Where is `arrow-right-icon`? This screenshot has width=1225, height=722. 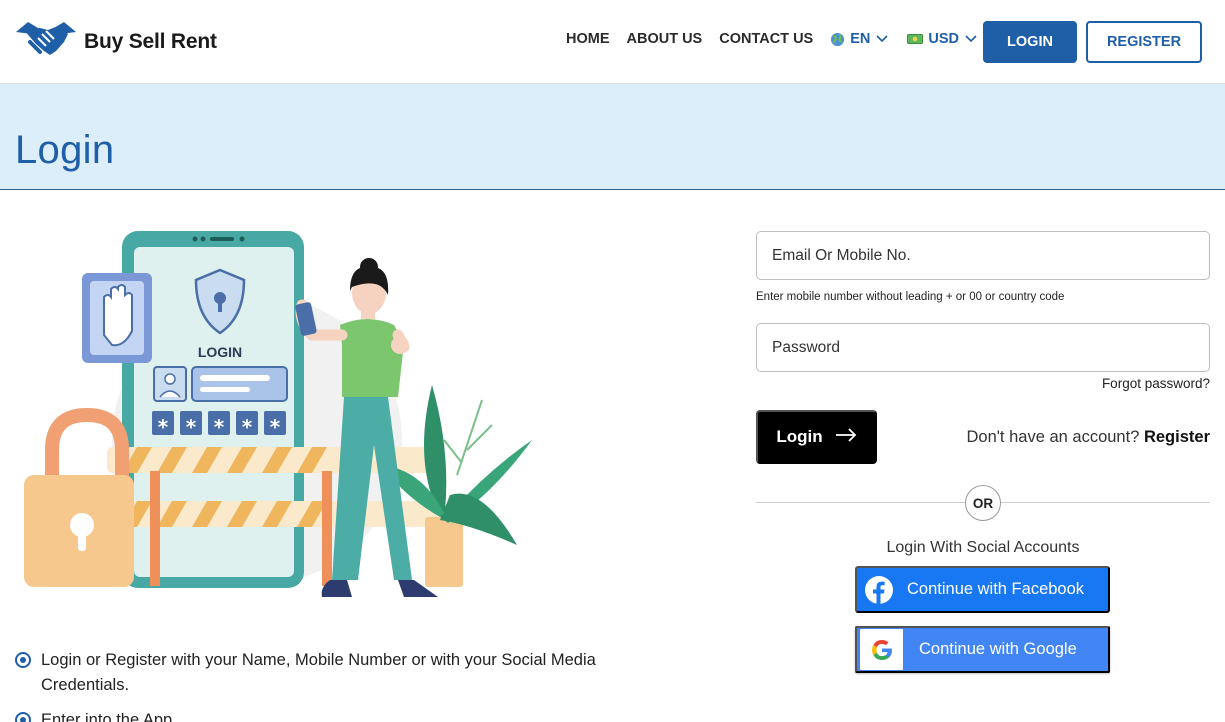 arrow-right-icon is located at coordinates (846, 437).